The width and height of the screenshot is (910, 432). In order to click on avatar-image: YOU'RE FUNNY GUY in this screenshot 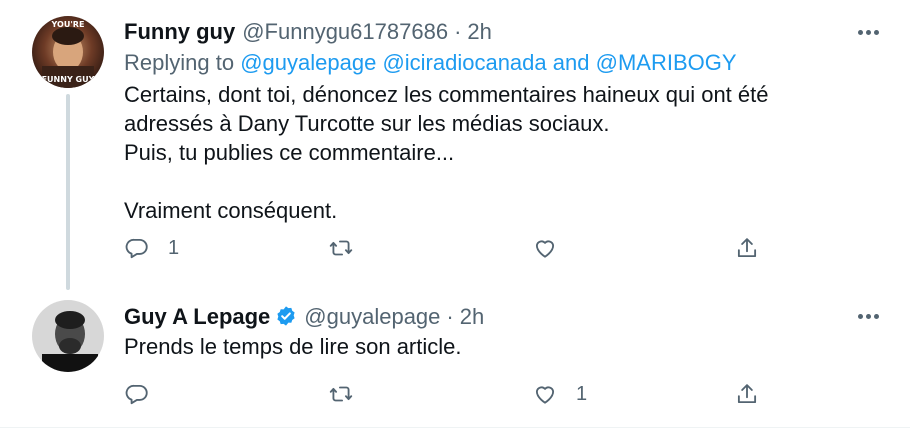, I will do `click(68, 52)`.